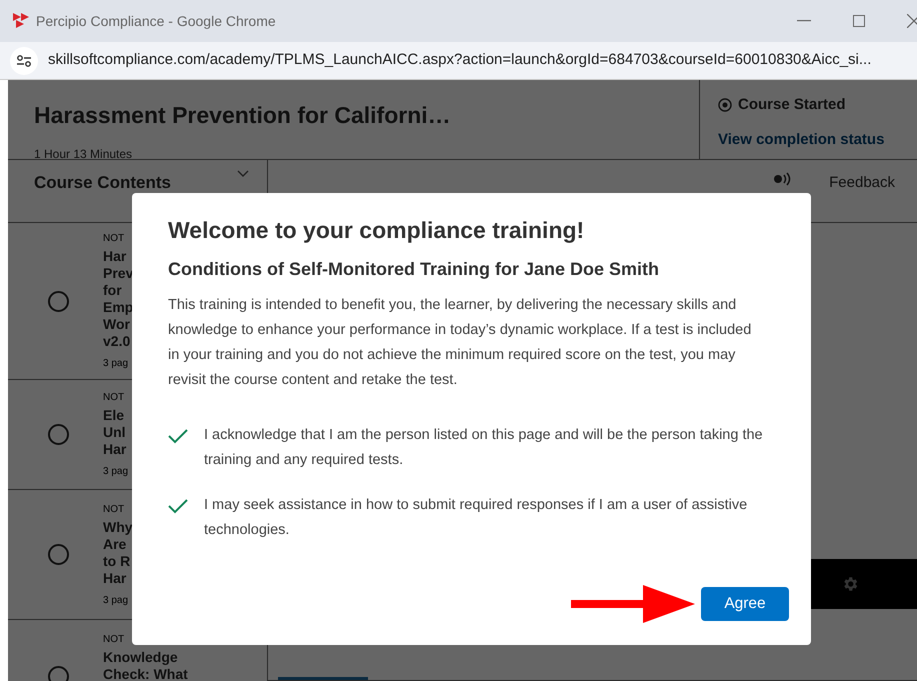  Describe the element at coordinates (792, 105) in the screenshot. I see `course-status: Course Started` at that location.